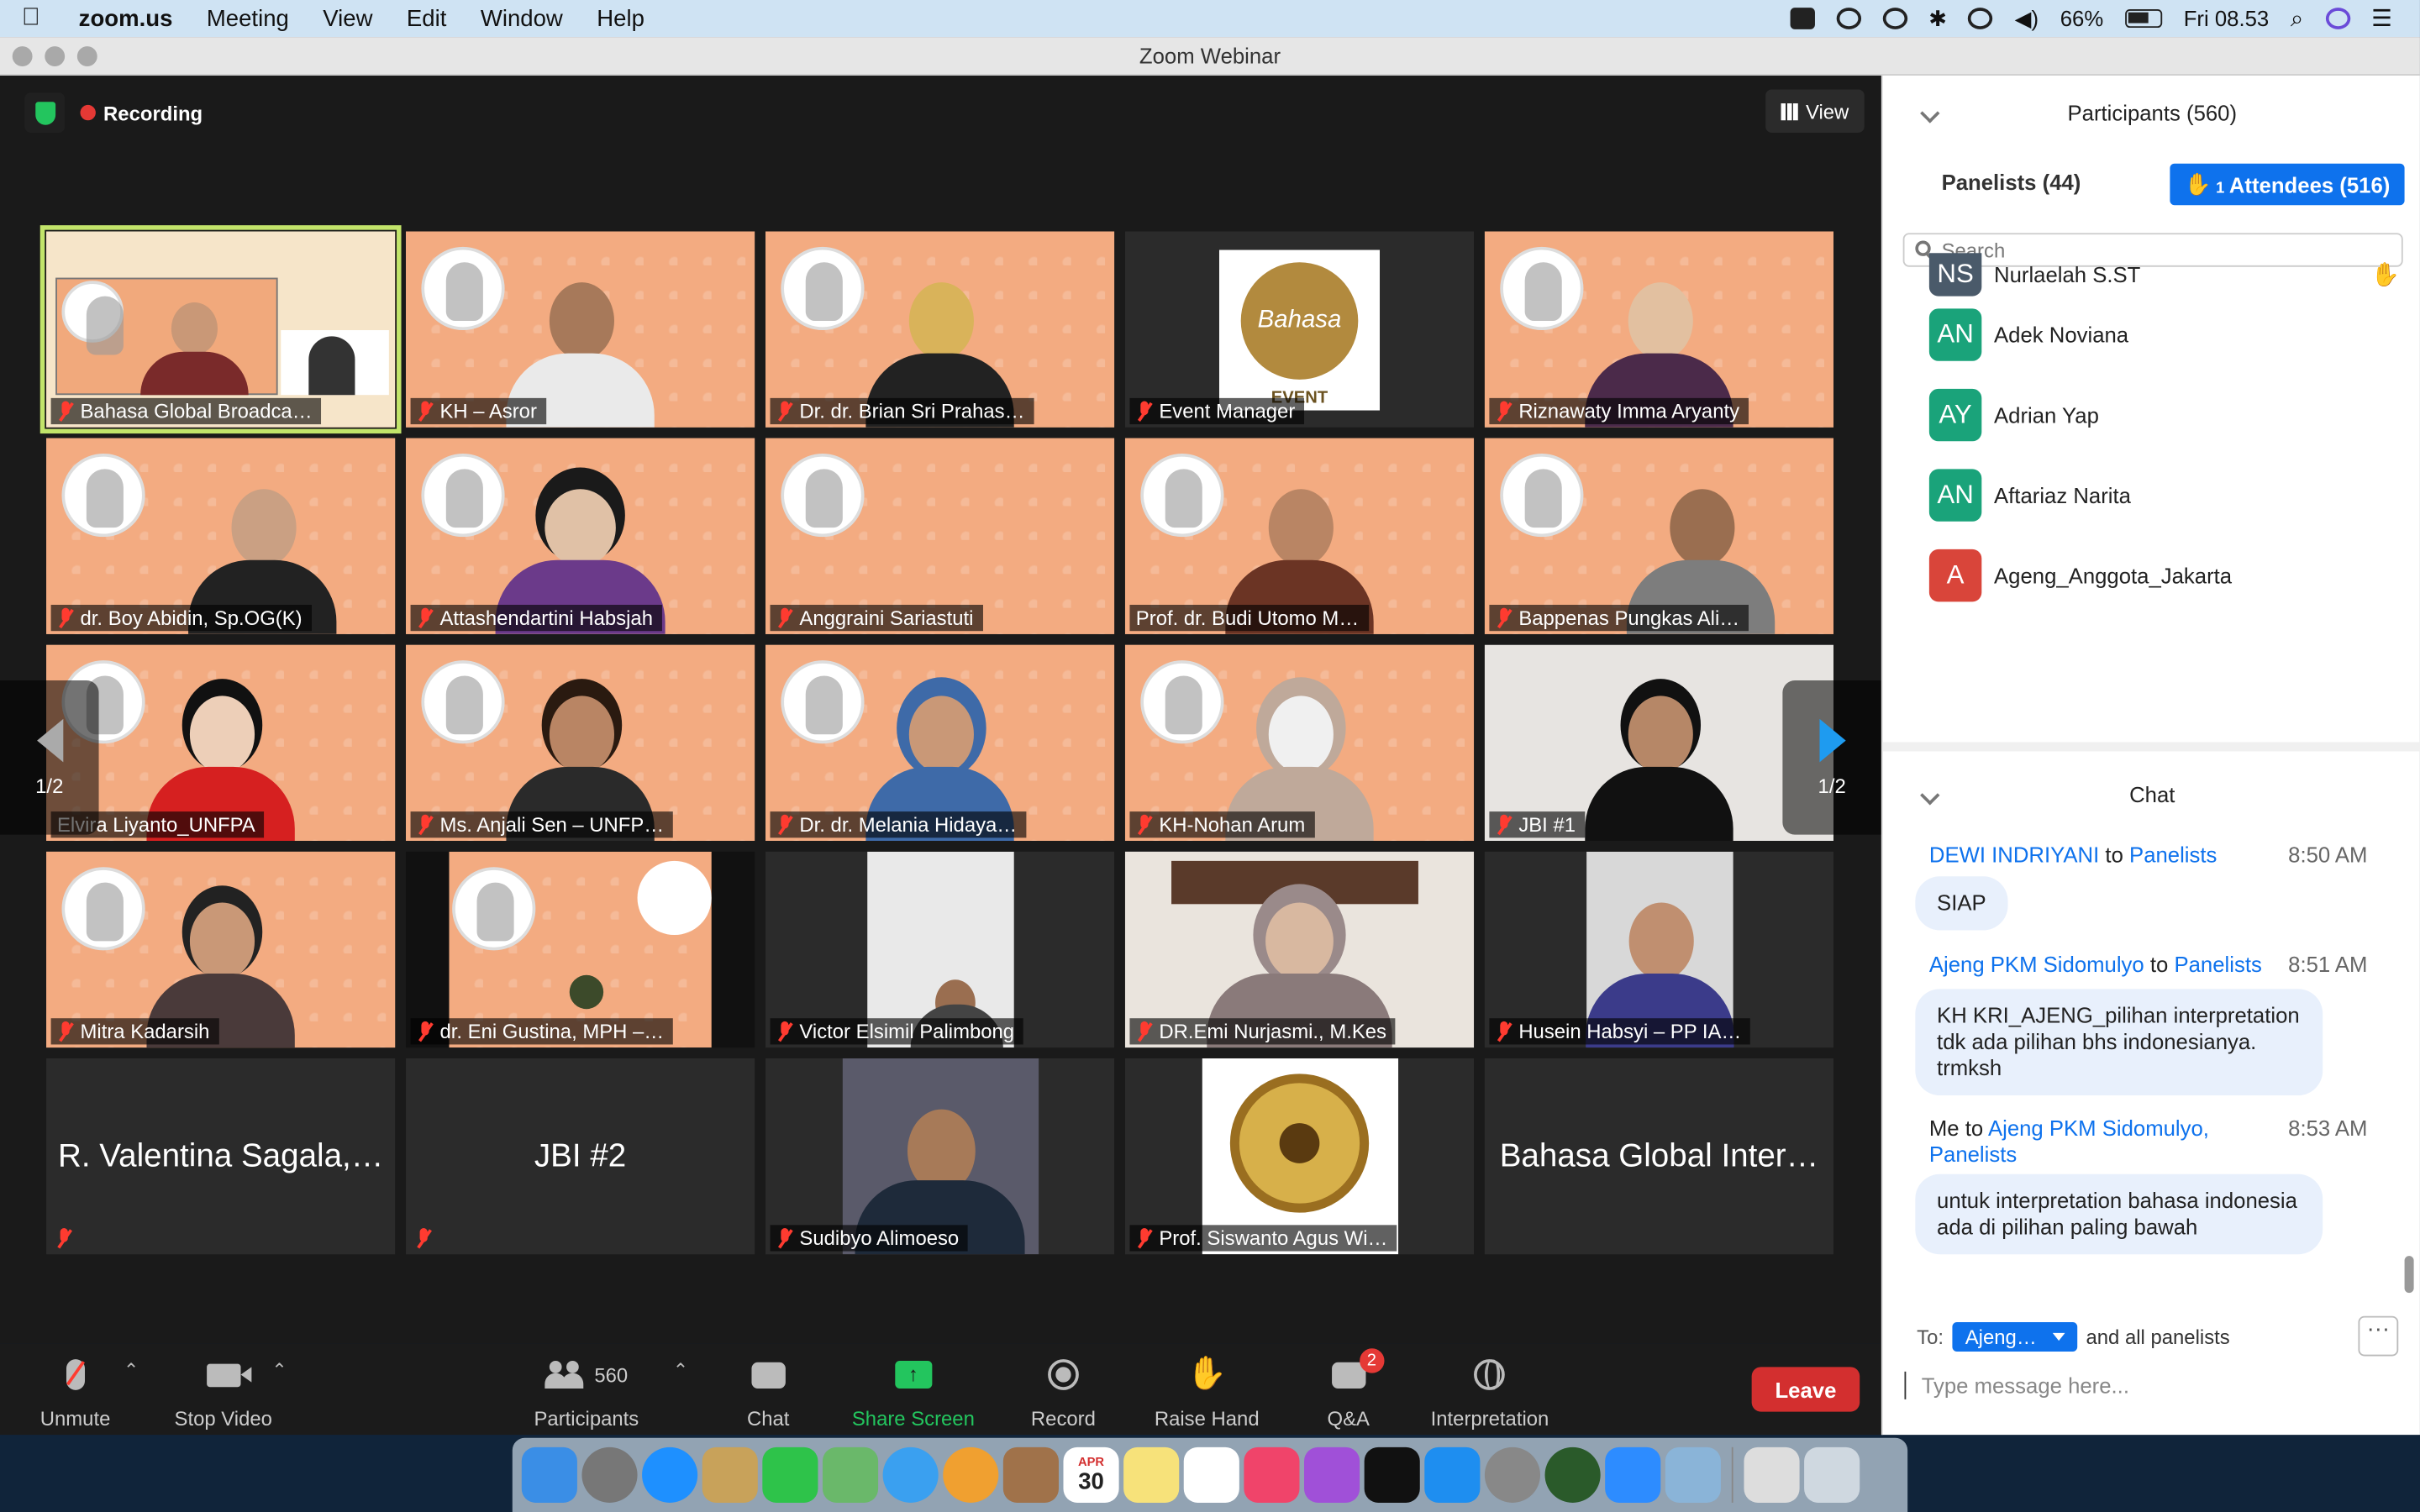  Describe the element at coordinates (1151, 1474) in the screenshot. I see `notes-icon` at that location.